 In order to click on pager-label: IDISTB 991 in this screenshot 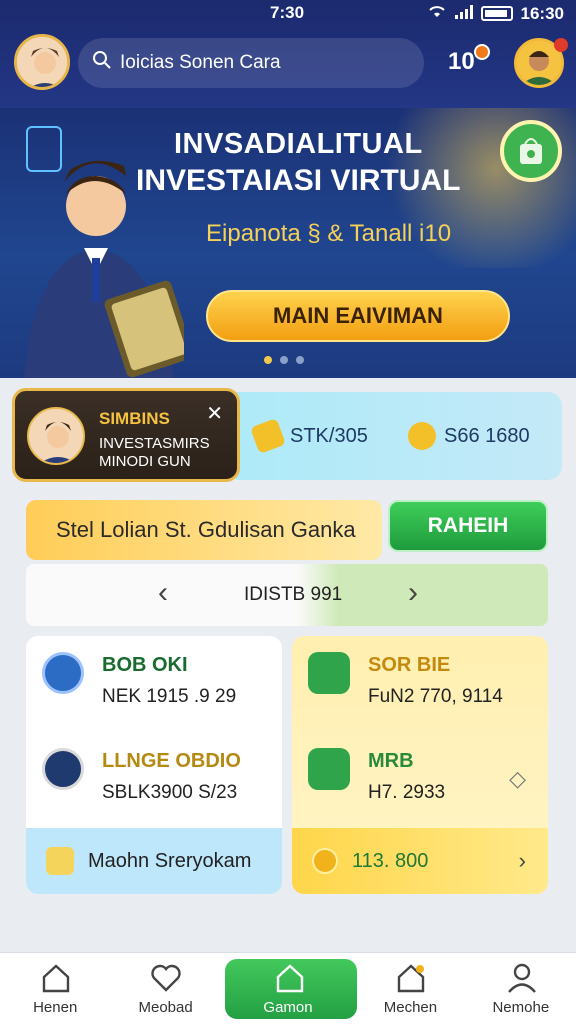, I will do `click(293, 594)`.